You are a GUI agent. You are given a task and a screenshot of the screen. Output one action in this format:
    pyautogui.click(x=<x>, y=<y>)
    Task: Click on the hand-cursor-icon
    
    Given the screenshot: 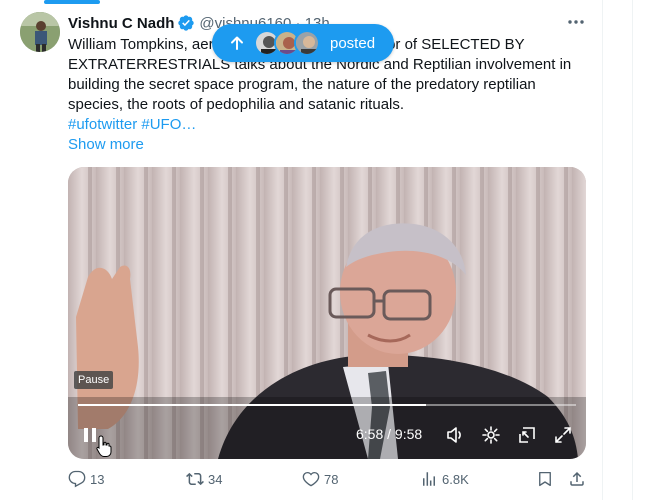 What is the action you would take?
    pyautogui.click(x=104, y=446)
    